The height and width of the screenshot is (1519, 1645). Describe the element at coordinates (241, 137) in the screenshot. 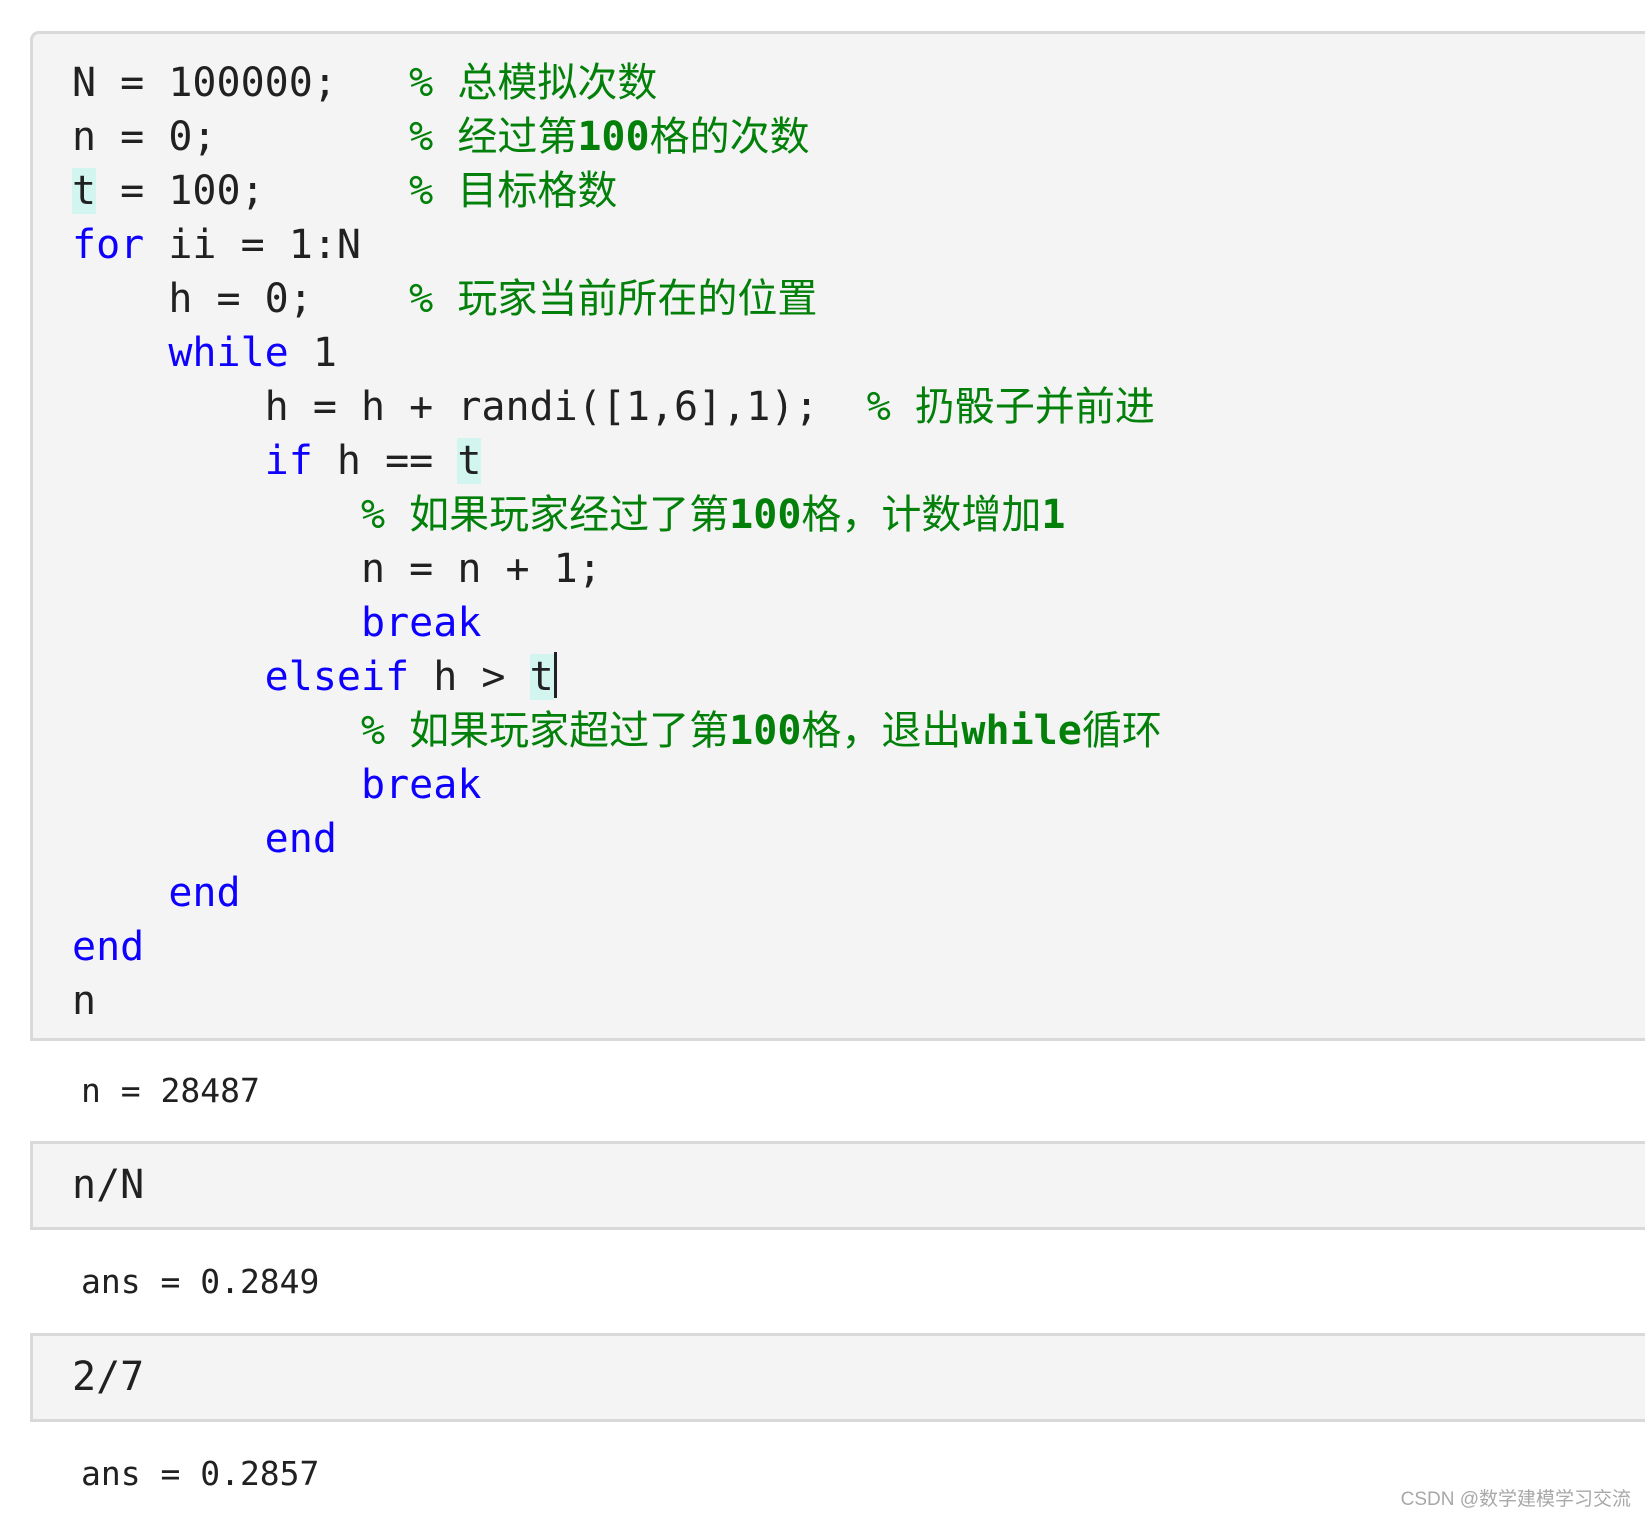

I see `code-text: n = 0;` at that location.